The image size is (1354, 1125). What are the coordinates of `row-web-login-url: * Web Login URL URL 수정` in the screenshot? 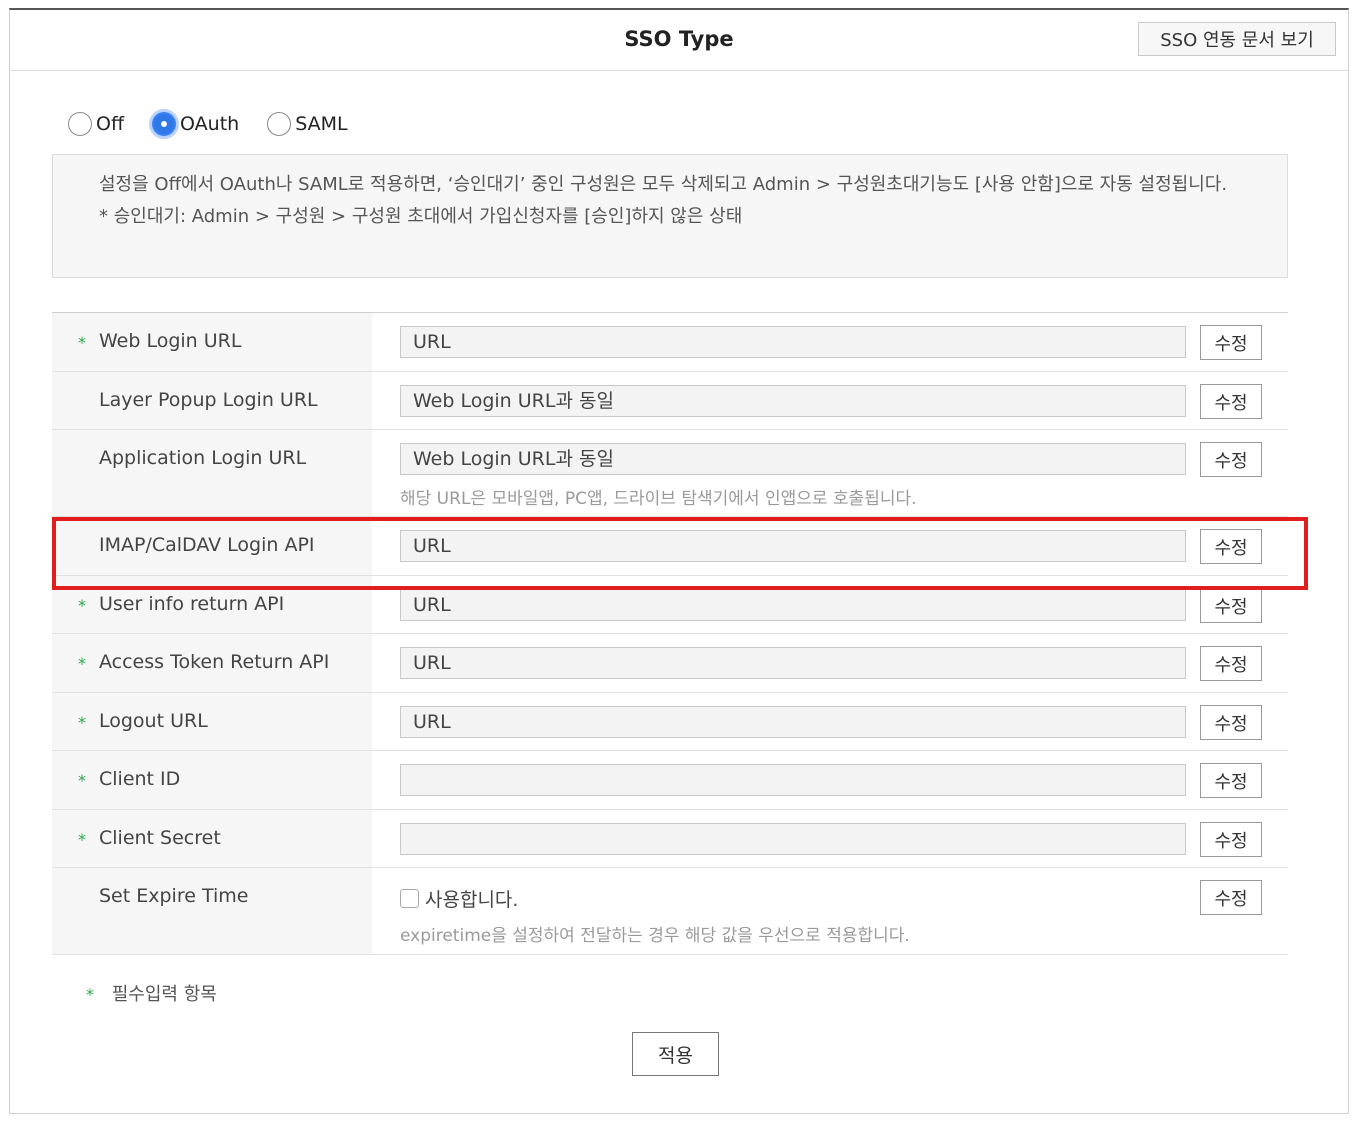 It's located at (670, 342).